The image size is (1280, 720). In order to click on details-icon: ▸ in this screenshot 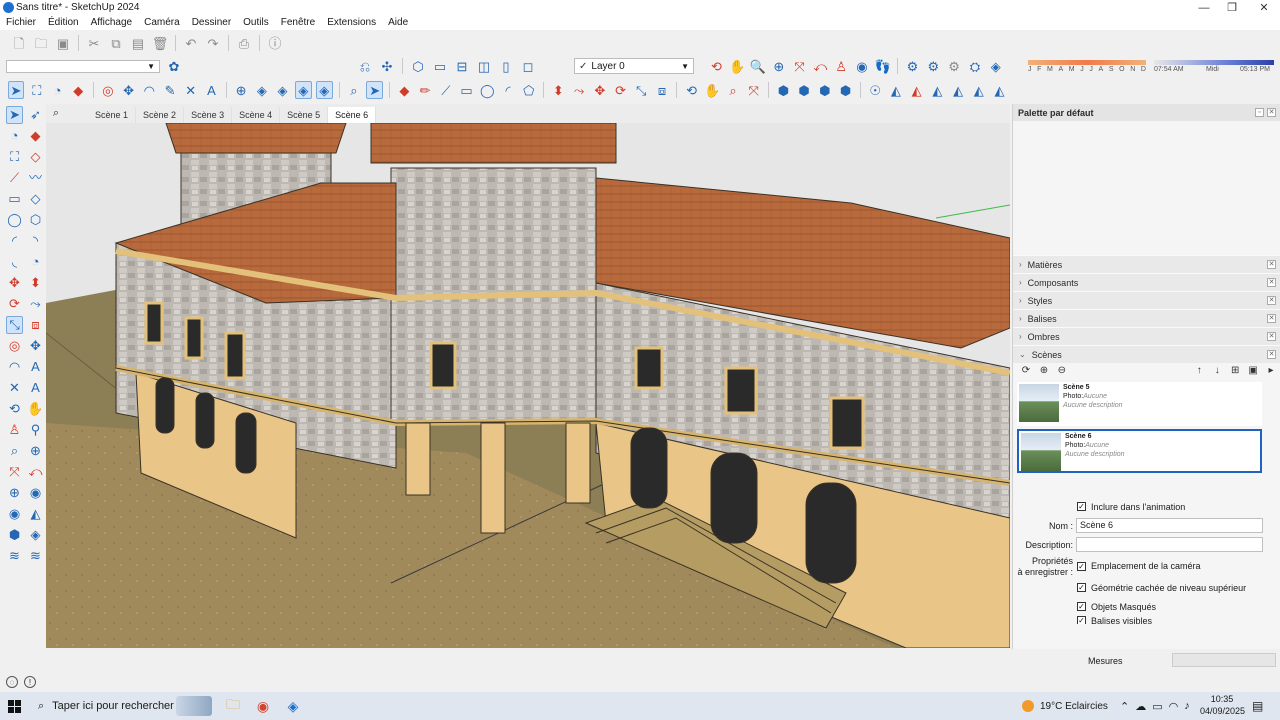, I will do `click(1271, 371)`.